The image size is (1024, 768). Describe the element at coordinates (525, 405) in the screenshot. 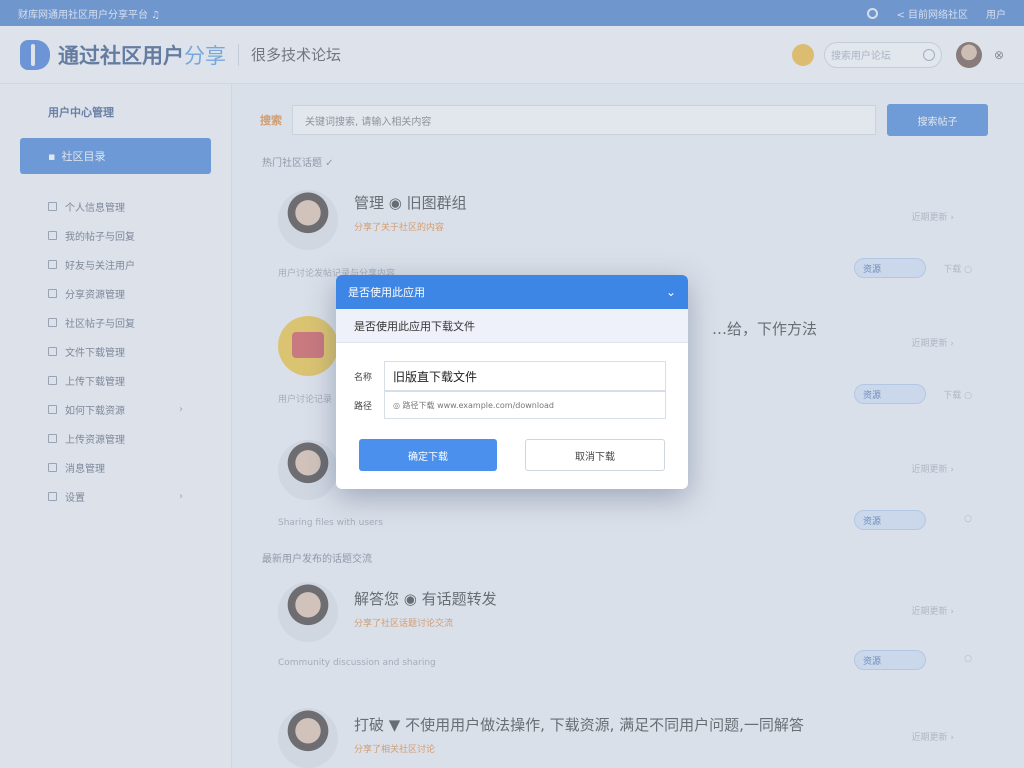

I see `path-field: ◎ 路径下载 www.example.com/download` at that location.